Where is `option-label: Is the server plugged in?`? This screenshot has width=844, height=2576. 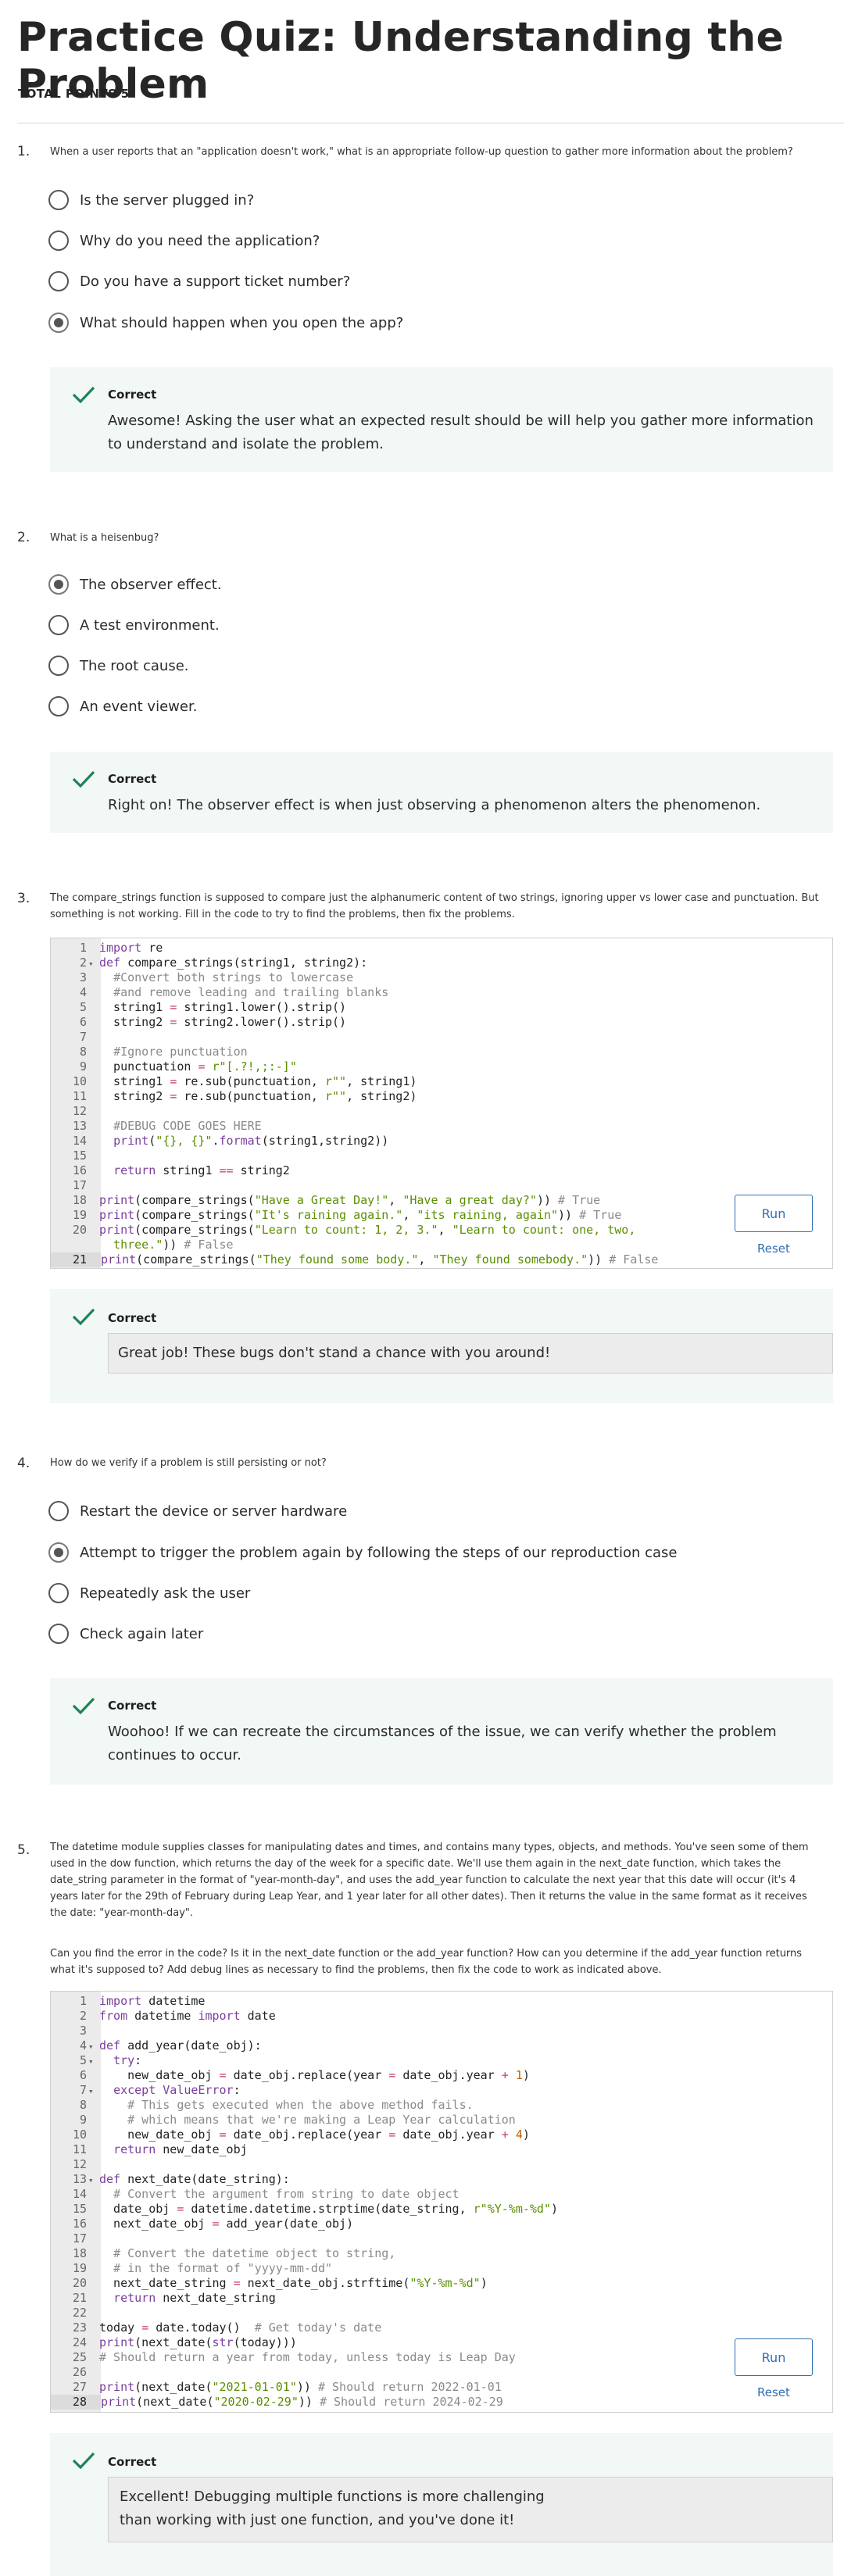
option-label: Is the server plugged in? is located at coordinates (167, 200).